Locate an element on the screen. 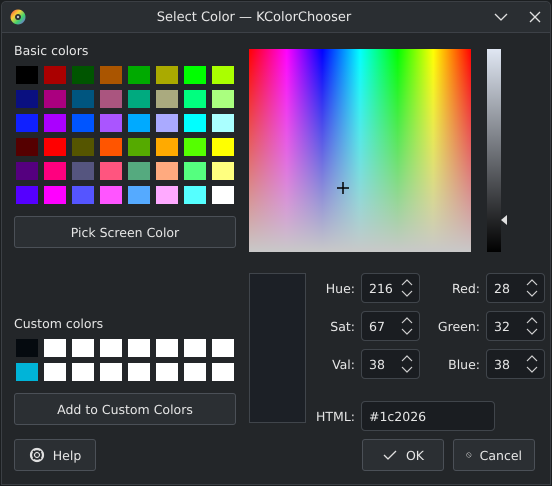 The height and width of the screenshot is (486, 552). close-icon is located at coordinates (535, 17).